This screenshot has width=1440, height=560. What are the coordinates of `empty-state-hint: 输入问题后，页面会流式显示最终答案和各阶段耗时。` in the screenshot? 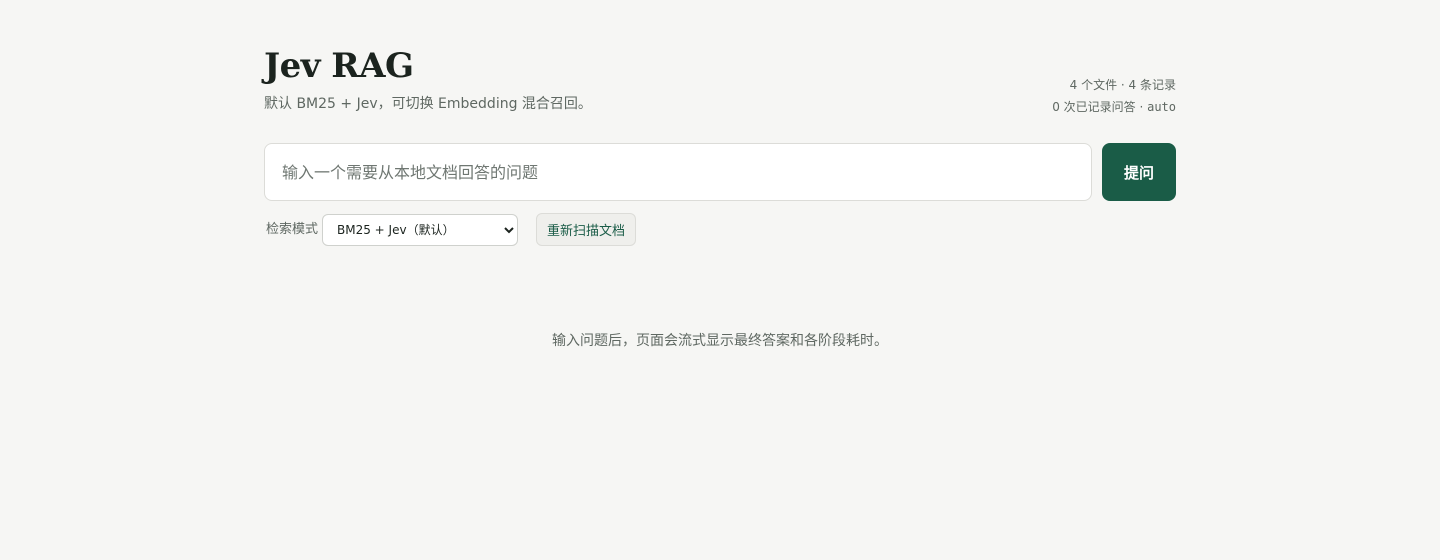 It's located at (720, 341).